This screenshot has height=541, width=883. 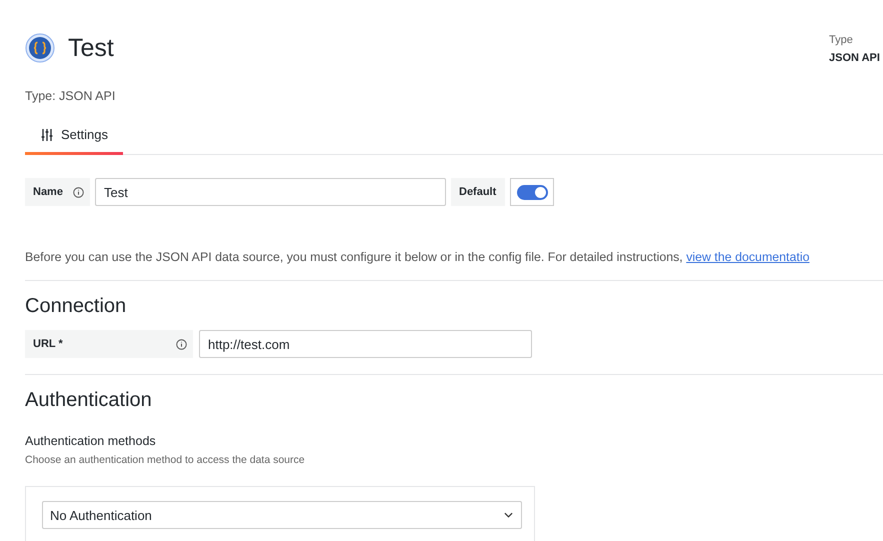 What do you see at coordinates (165, 460) in the screenshot?
I see `methods-description: Choose an authentication method to access the data source` at bounding box center [165, 460].